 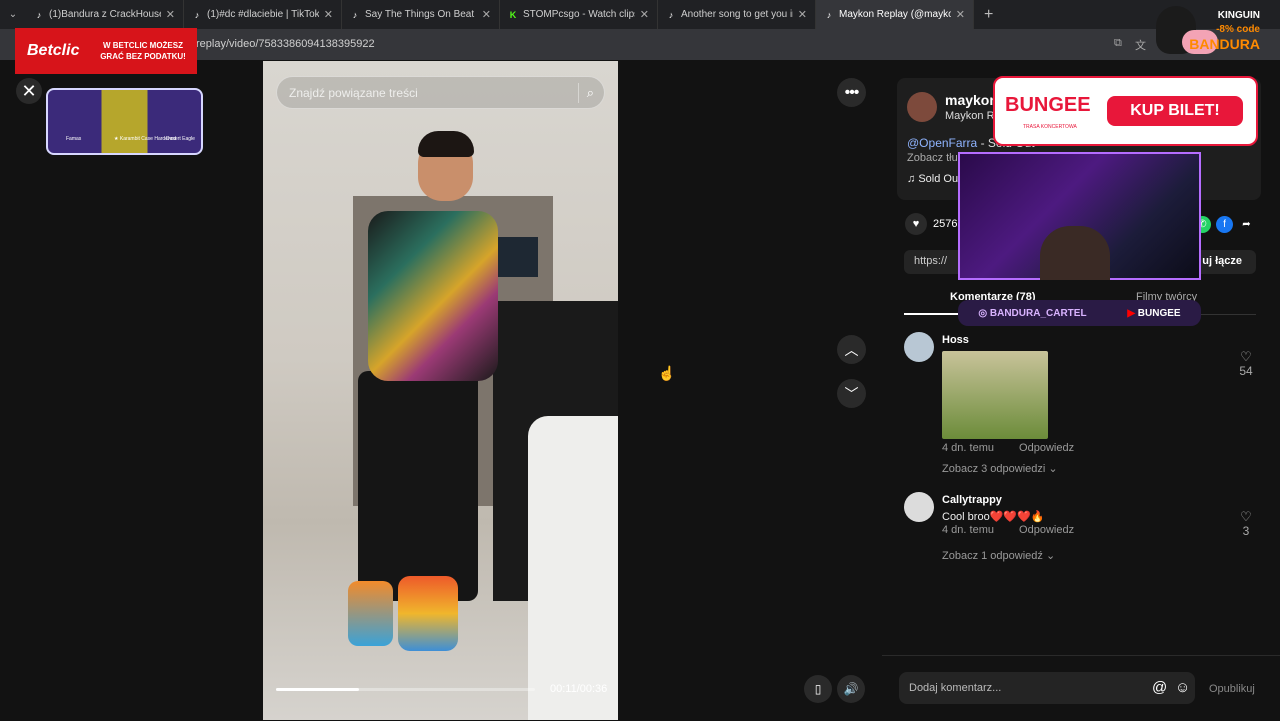 I want to click on mention-icon: @, so click(x=1159, y=687).